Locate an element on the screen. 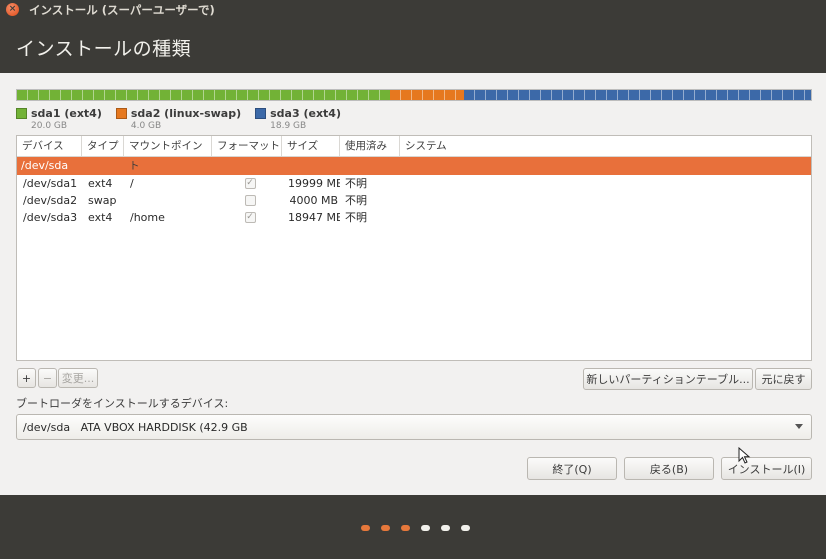  mount-cell: /home is located at coordinates (147, 217).